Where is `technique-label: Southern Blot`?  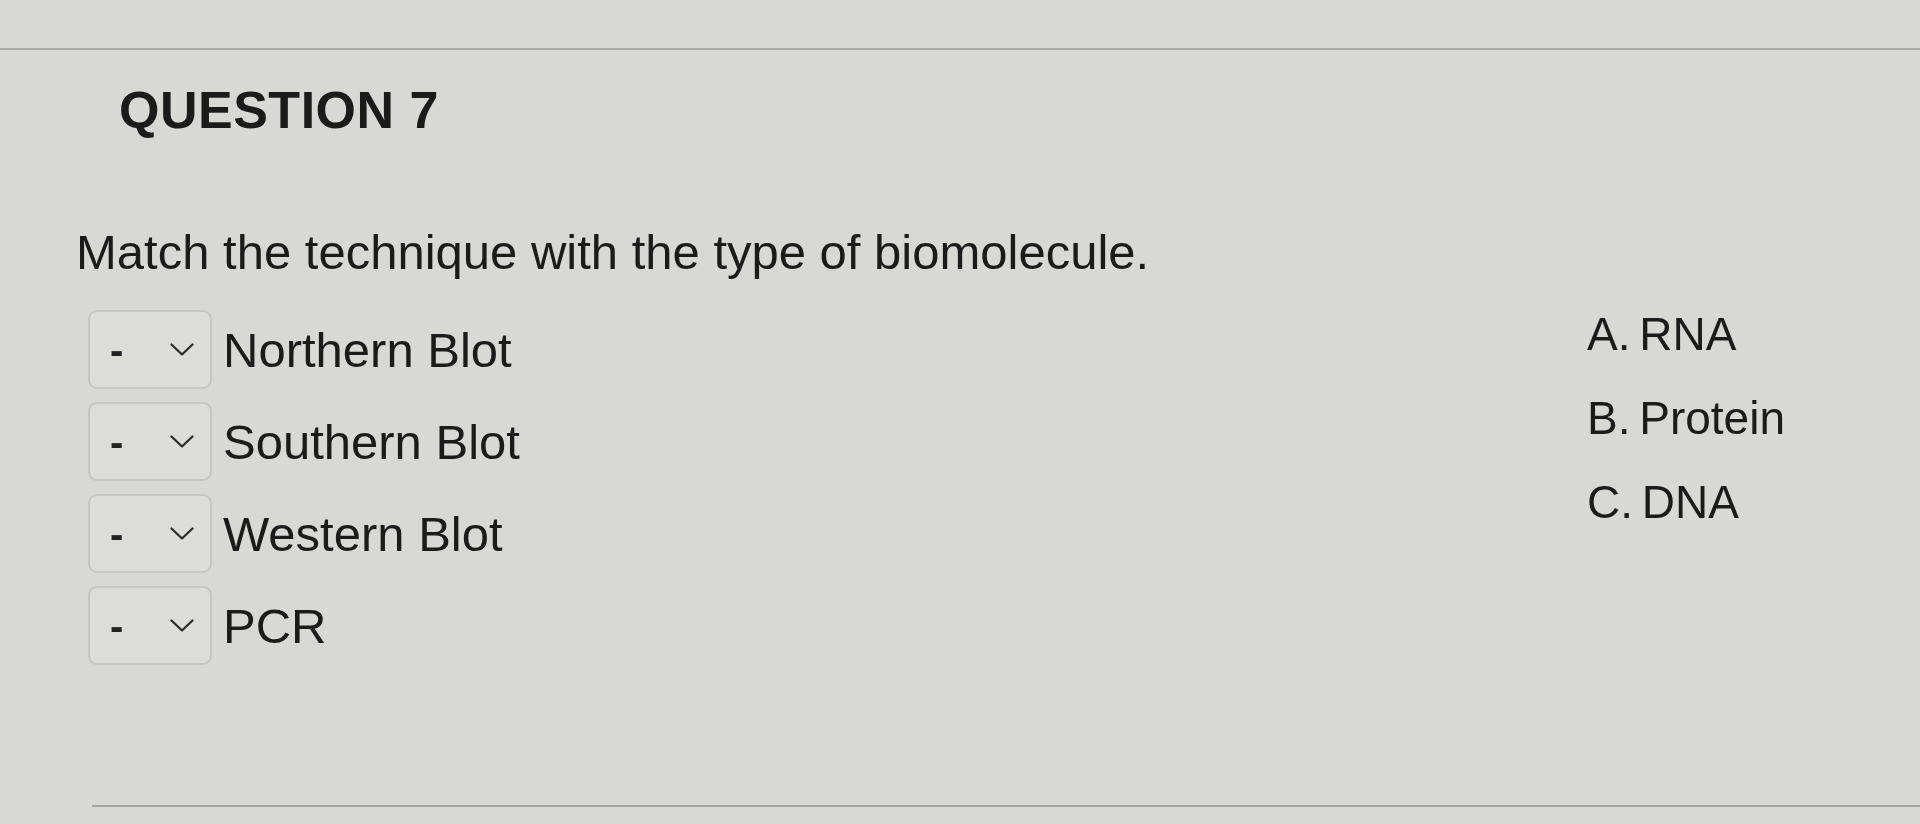
technique-label: Southern Blot is located at coordinates (371, 441).